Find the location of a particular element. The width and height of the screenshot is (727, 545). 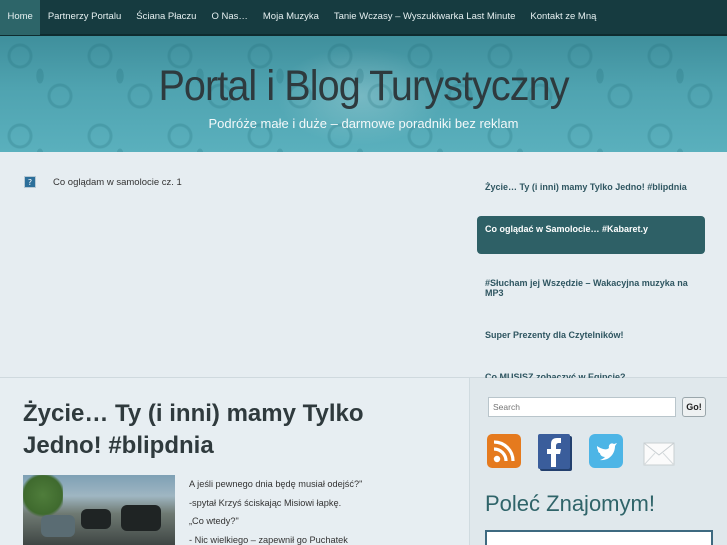

nav-item-last-minute: Tanie Wczasy – Wyszukiwarka Last Minute is located at coordinates (424, 17).